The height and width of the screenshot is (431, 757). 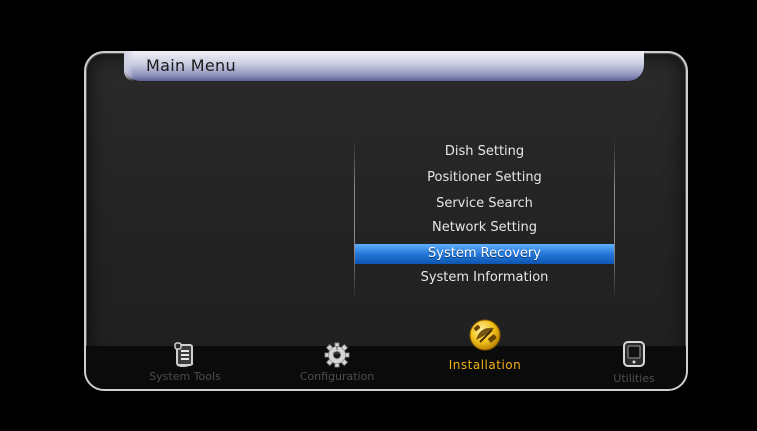 I want to click on tab-label: Installation, so click(x=485, y=365).